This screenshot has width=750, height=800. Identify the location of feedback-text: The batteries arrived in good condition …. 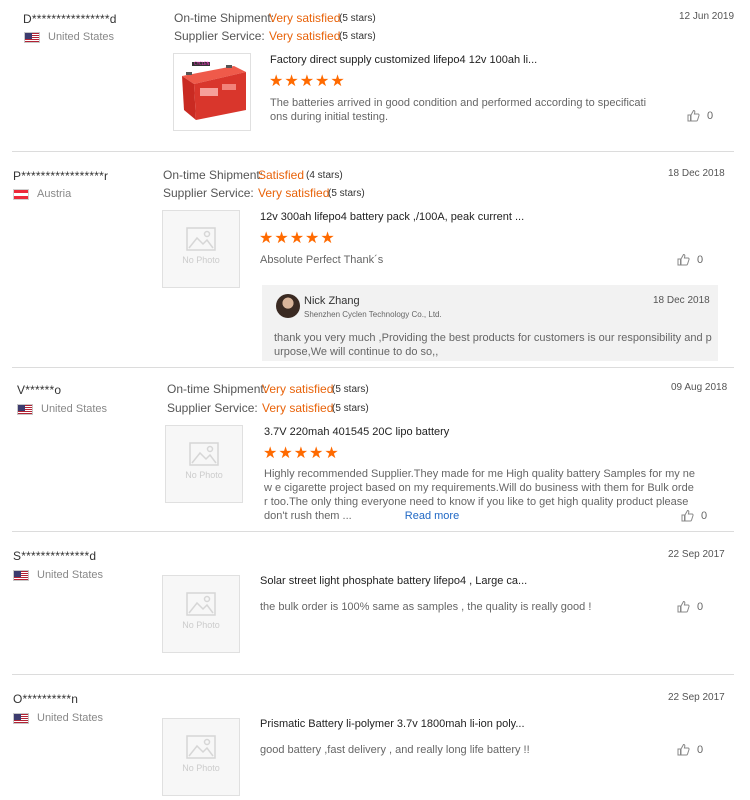
(458, 110).